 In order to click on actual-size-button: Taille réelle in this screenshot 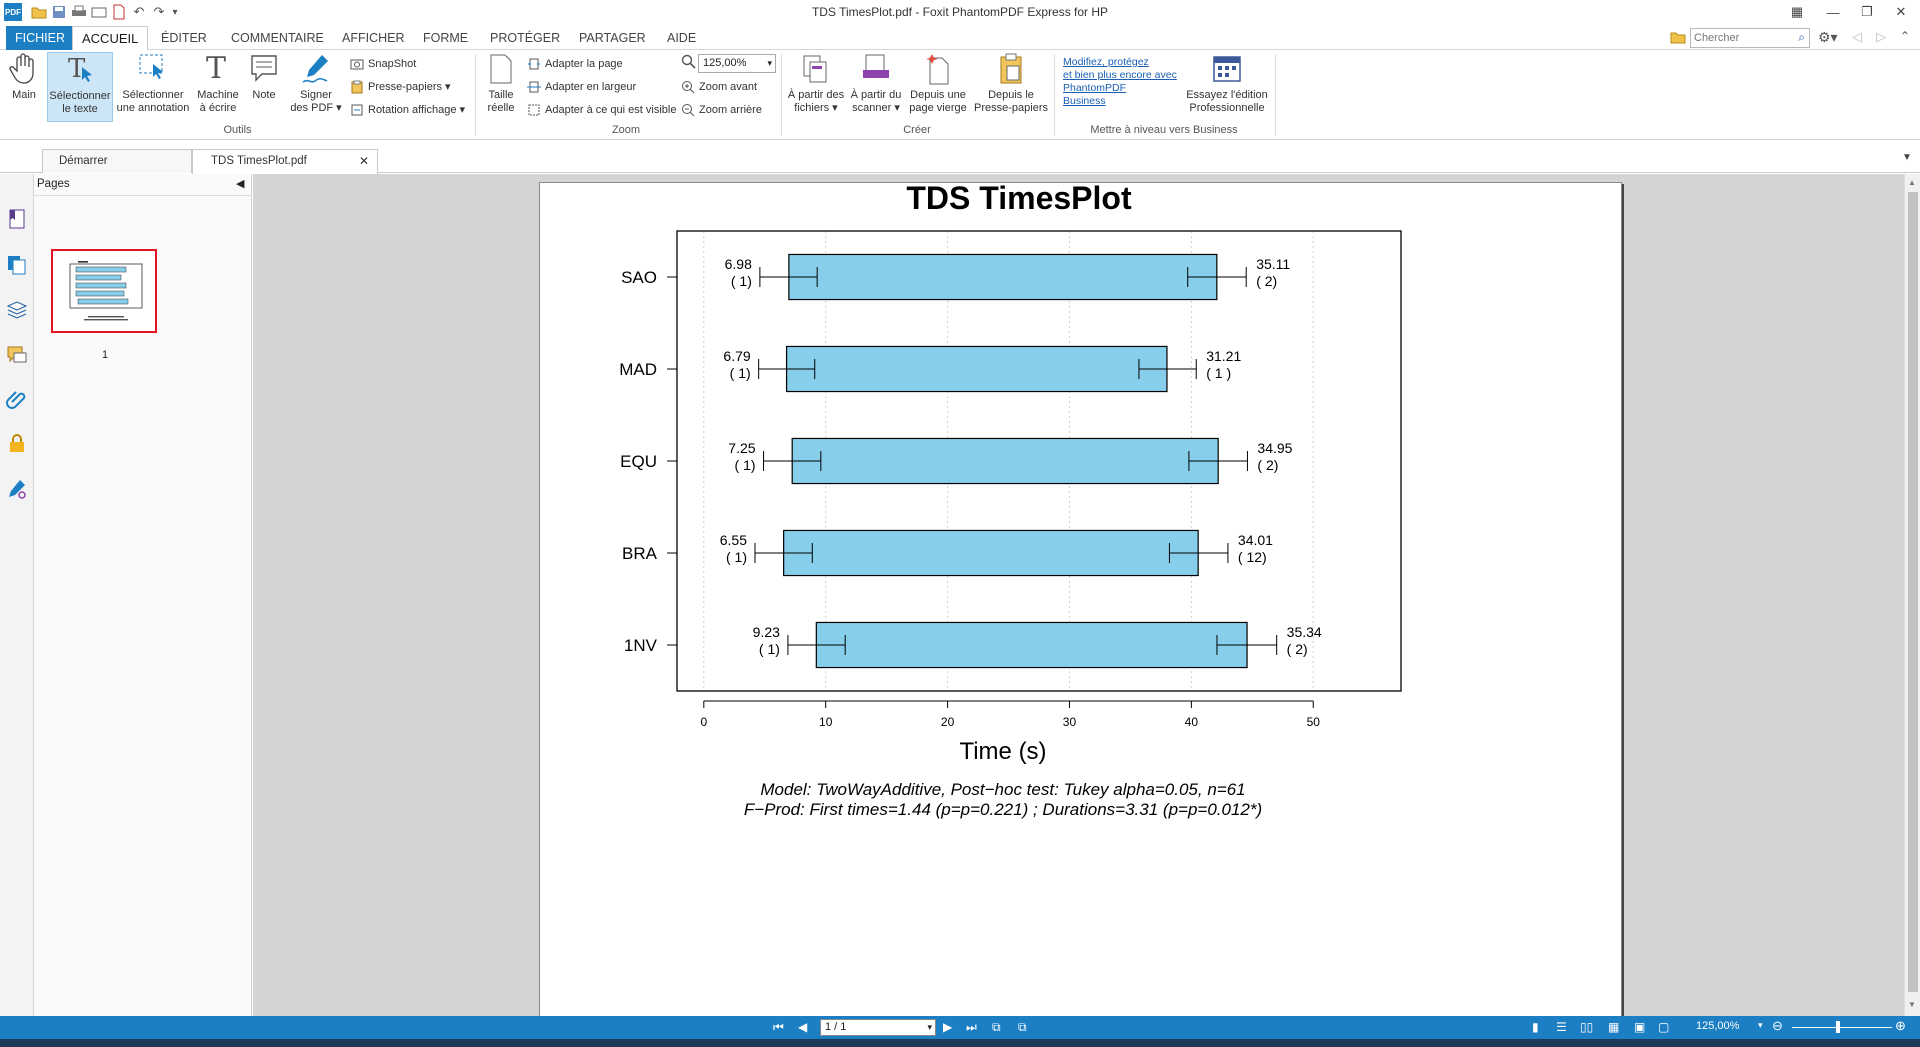, I will do `click(501, 87)`.